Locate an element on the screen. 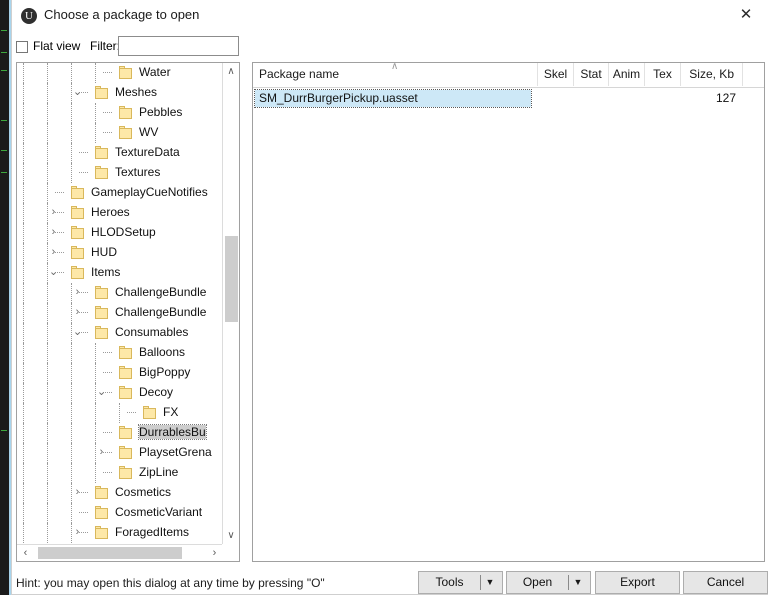 The width and height of the screenshot is (768, 595). tree-vertical-scroll-thumb is located at coordinates (231, 279).